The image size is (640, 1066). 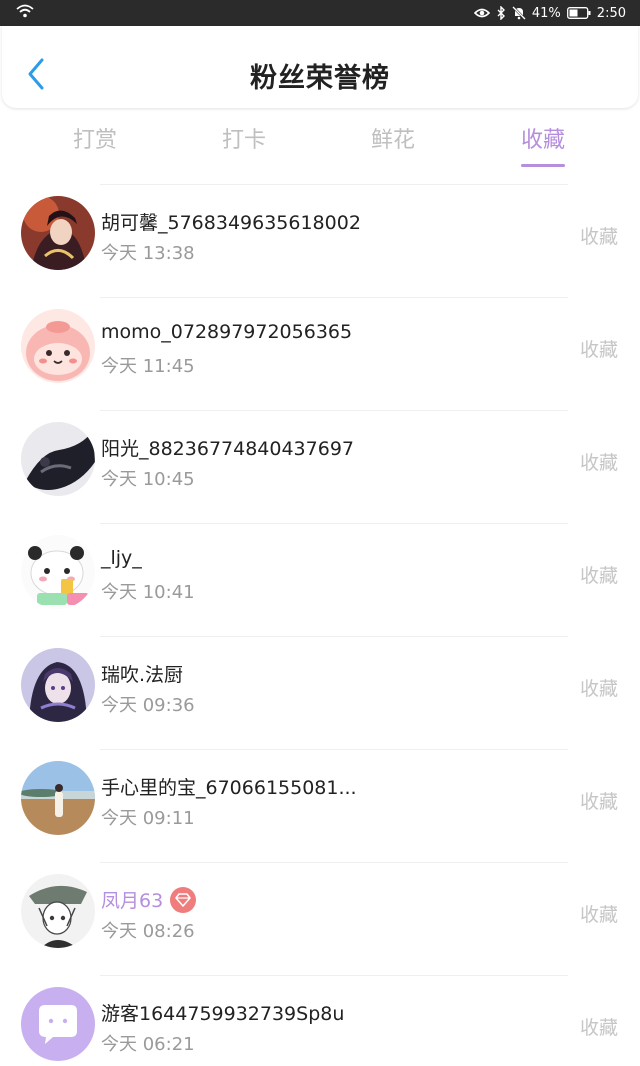 What do you see at coordinates (546, 13) in the screenshot?
I see `battery-text: 41%` at bounding box center [546, 13].